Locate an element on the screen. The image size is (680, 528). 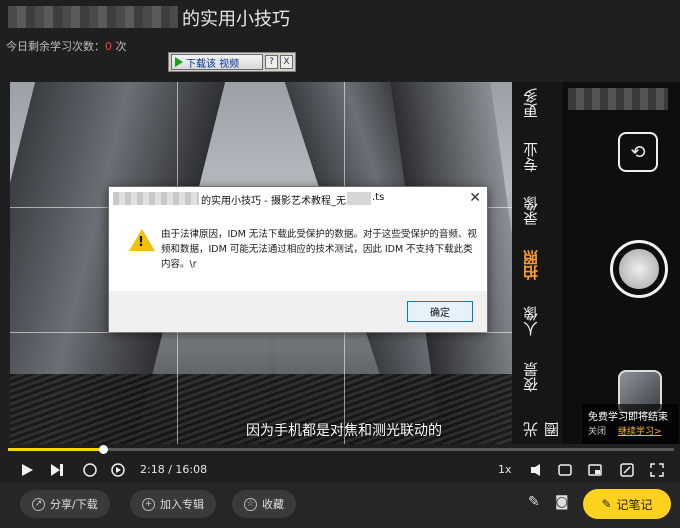
dialog-title: 的实用小技巧 - 摄影艺术教程_无 is located at coordinates (273, 201).